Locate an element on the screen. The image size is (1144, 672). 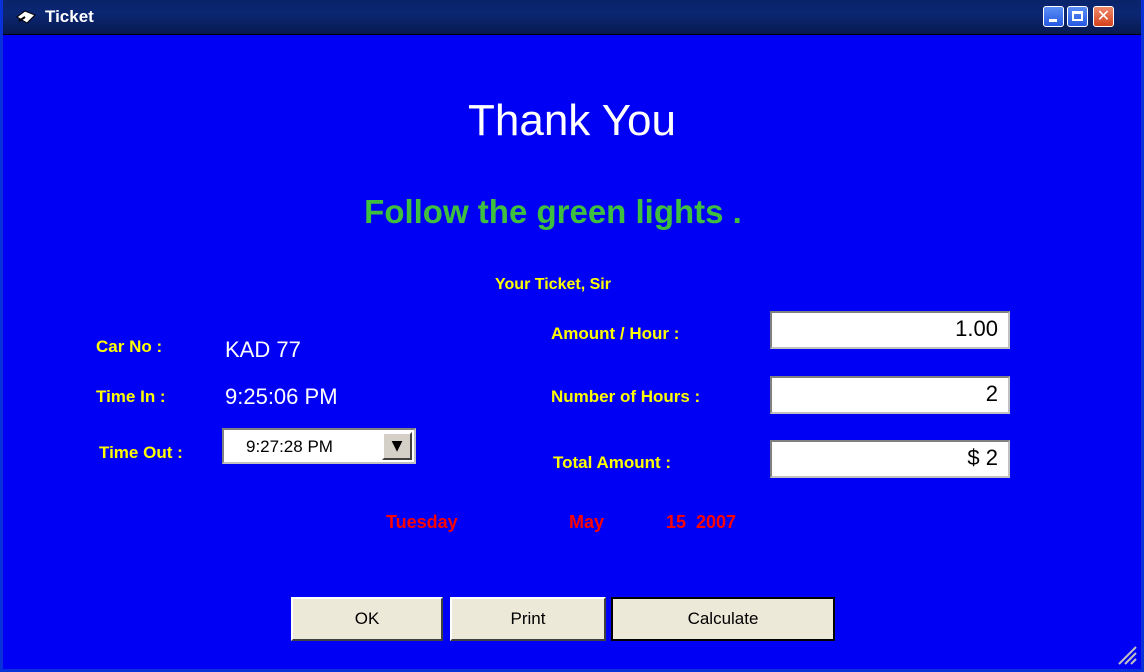
app-icon is located at coordinates (26, 17).